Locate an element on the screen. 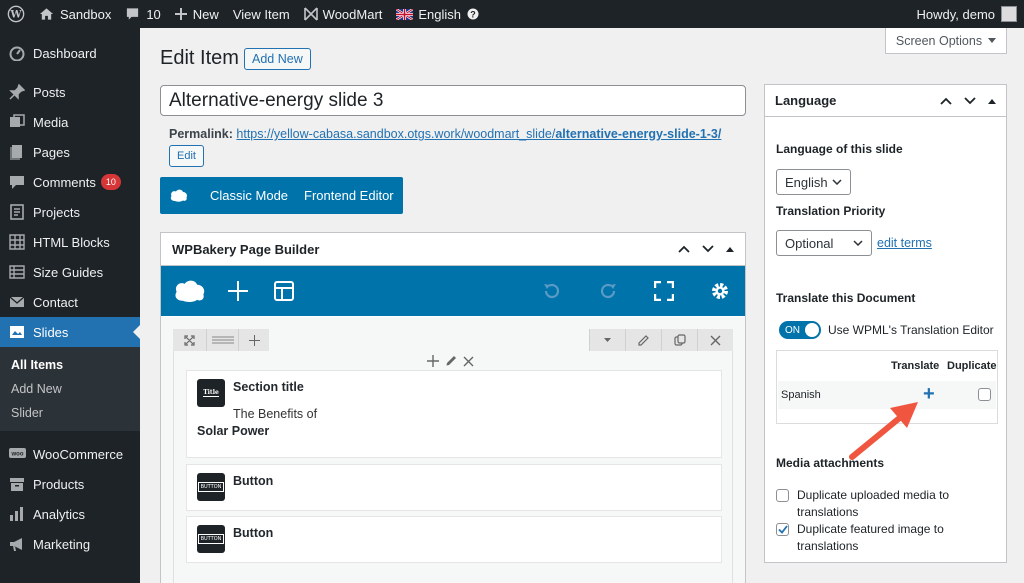  sidebar-item-contact: Contact is located at coordinates (70, 302).